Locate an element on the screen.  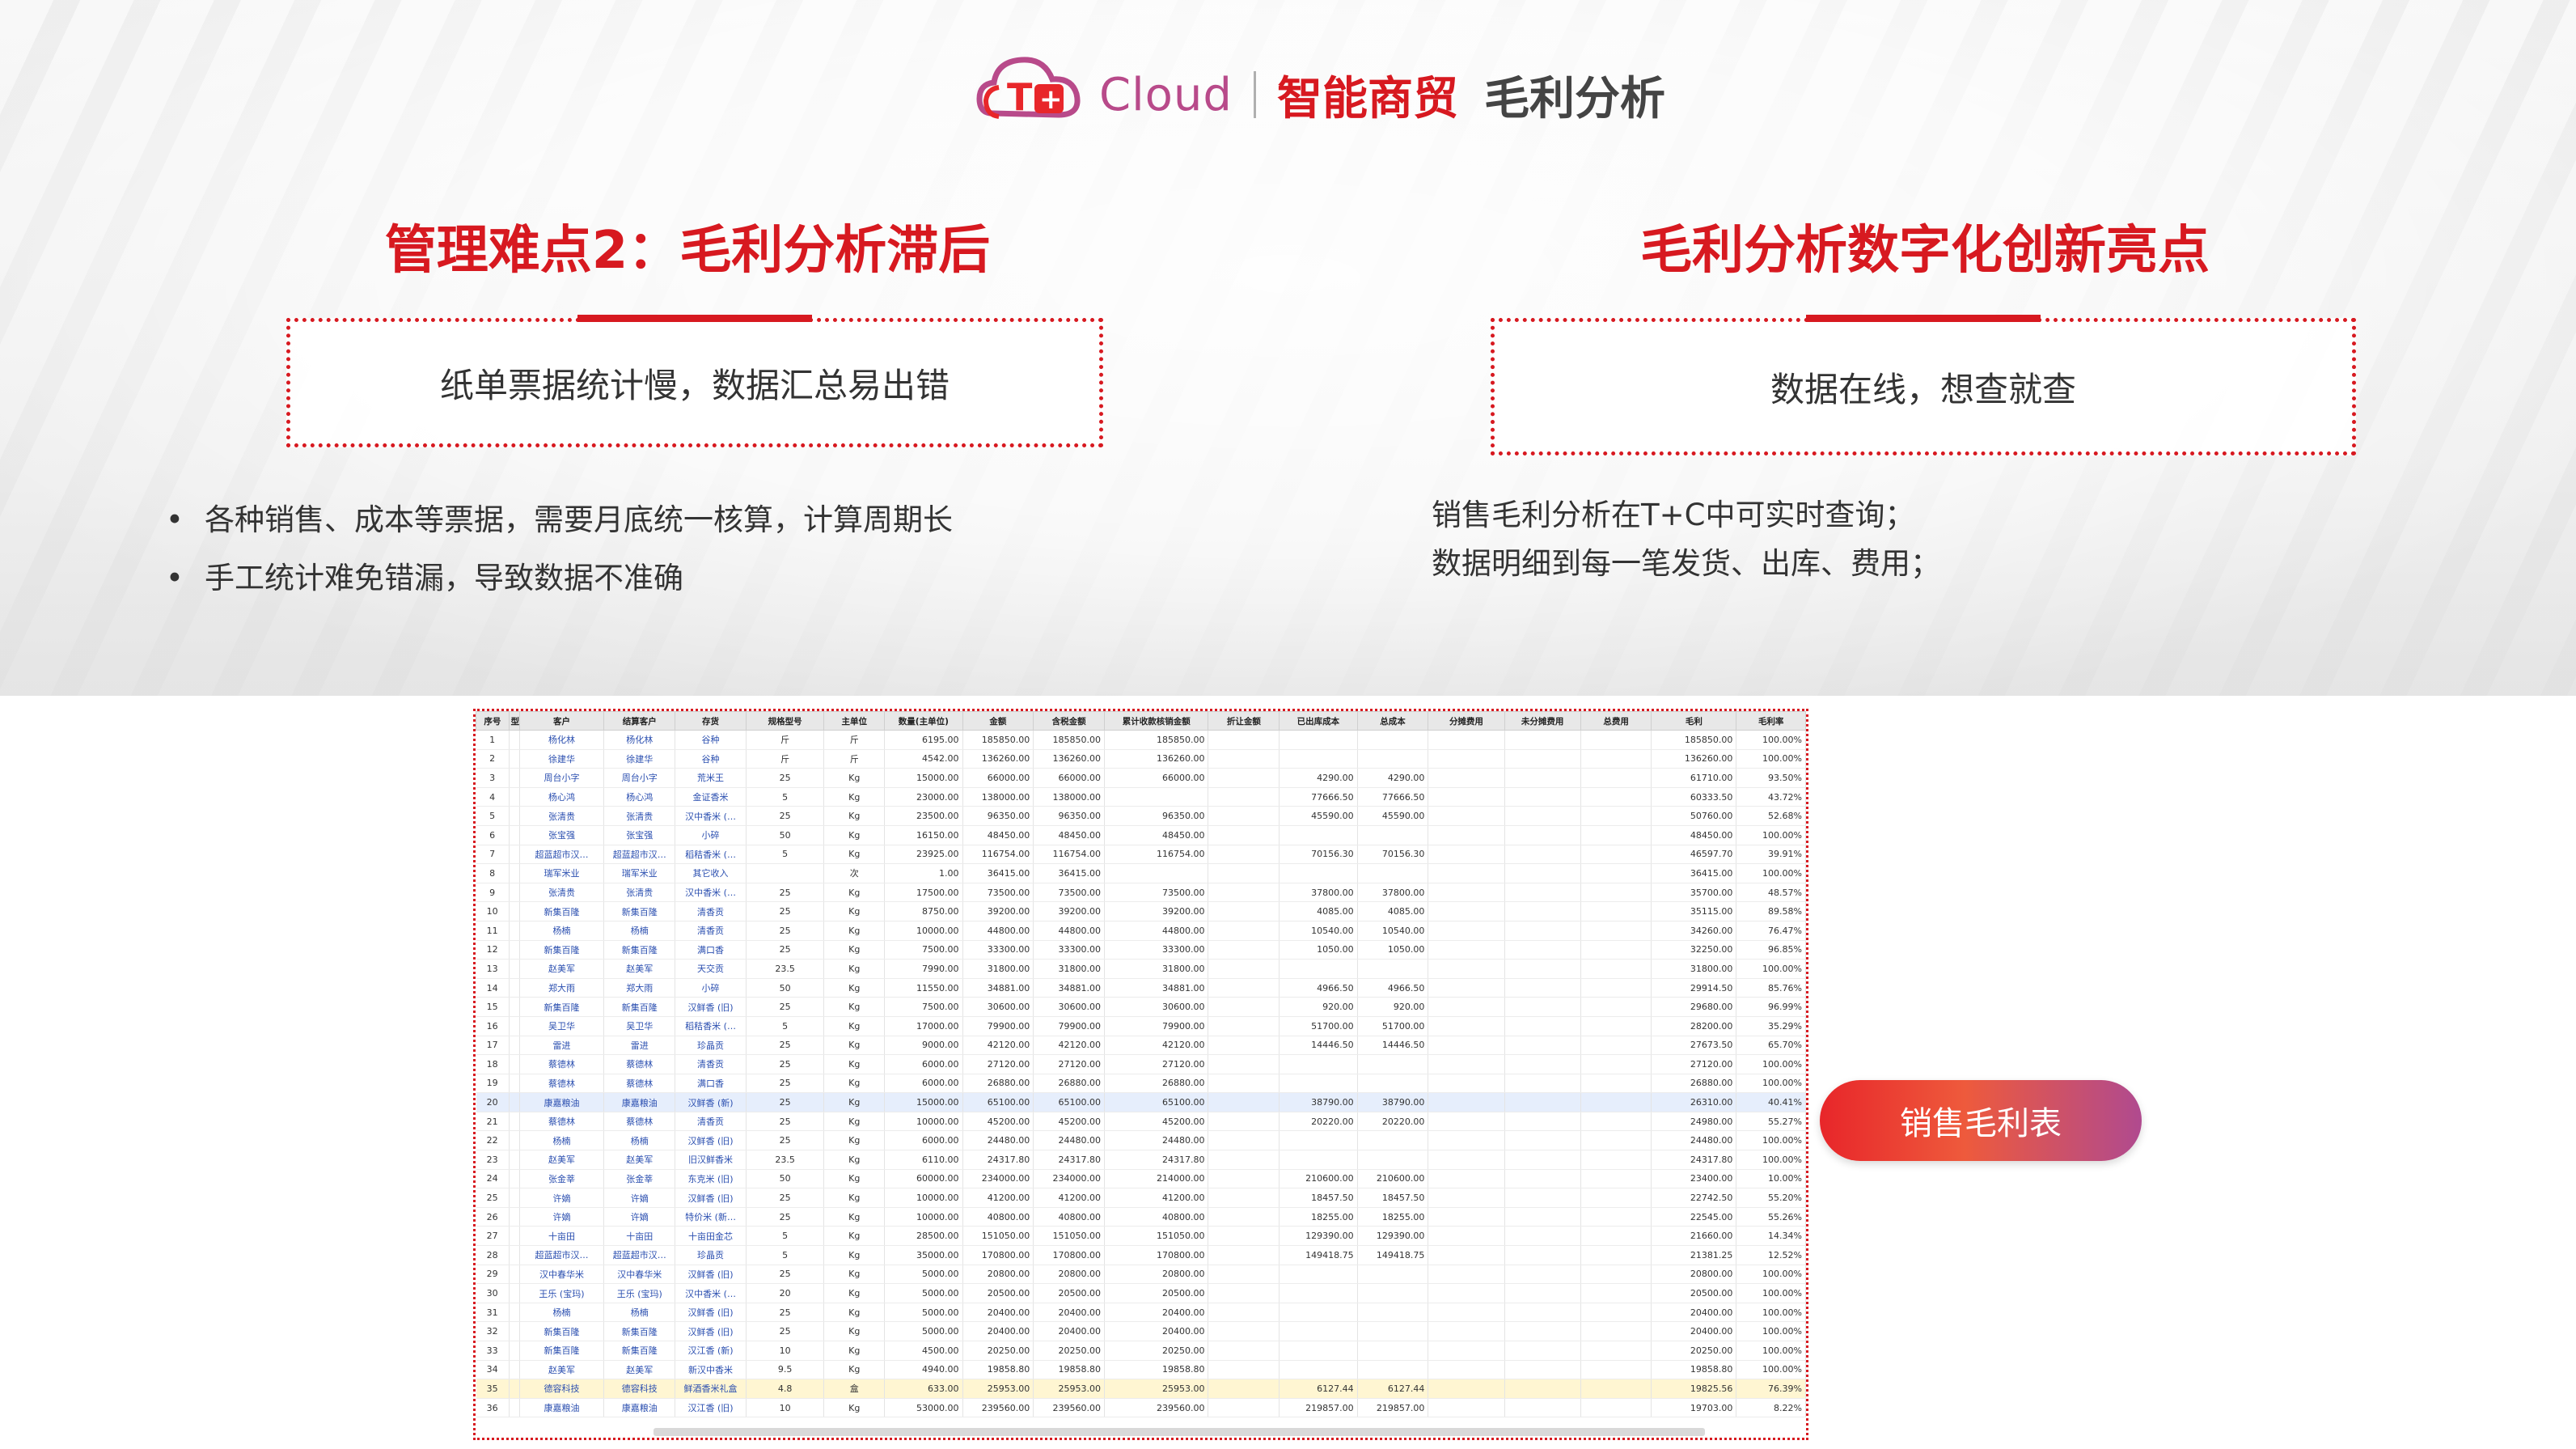
sales-gross-profit-button: 销售毛利表 is located at coordinates (1981, 1120).